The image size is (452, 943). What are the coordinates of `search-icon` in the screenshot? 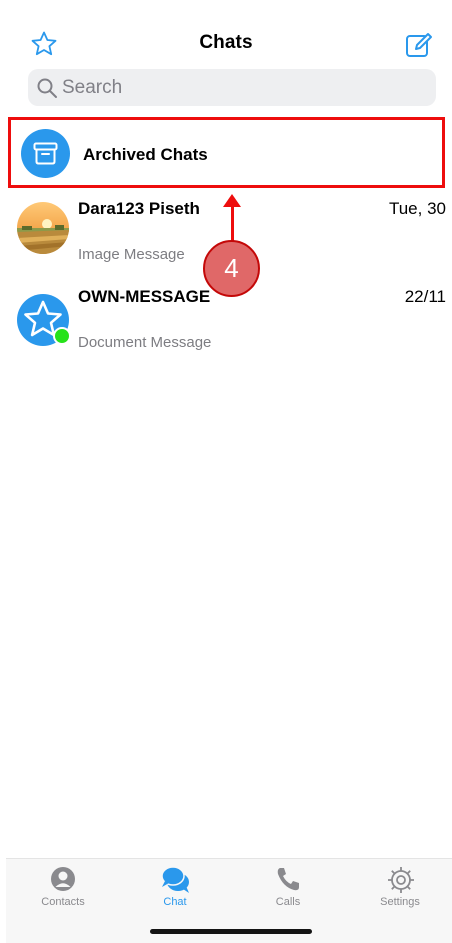 It's located at (47, 88).